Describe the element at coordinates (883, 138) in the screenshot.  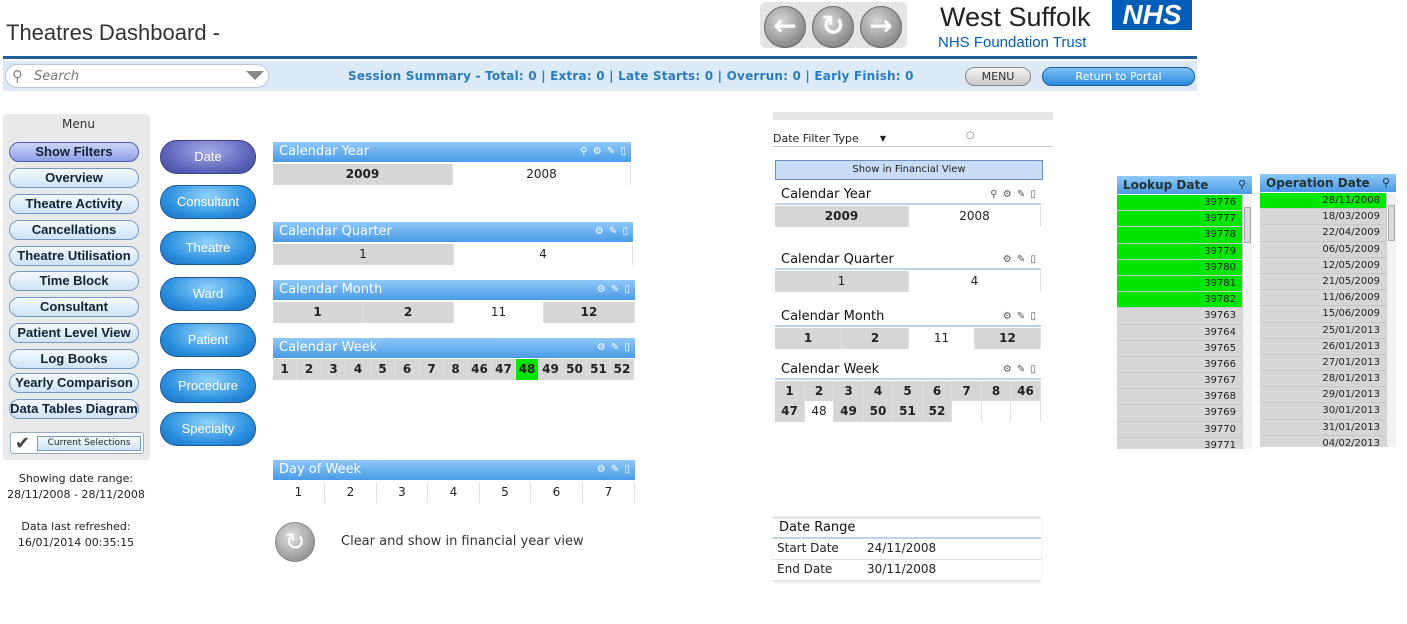
I see `chevron-down-icon: ▼` at that location.